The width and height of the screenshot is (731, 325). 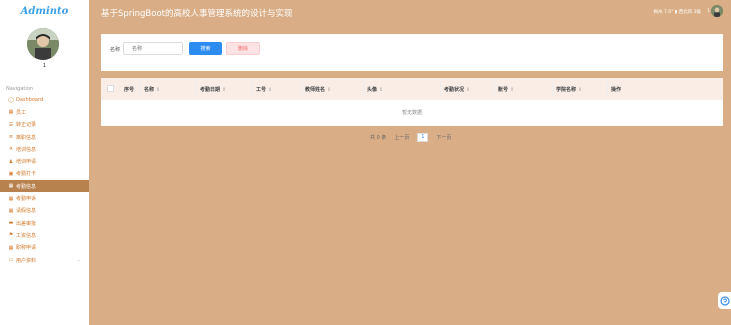 I want to click on column-header-label: 考勤状况, so click(x=454, y=90).